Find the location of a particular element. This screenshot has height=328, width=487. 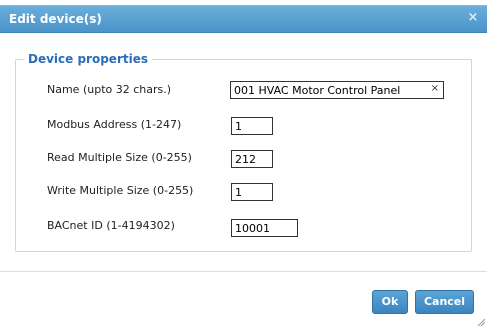

device-properties-legend: Device properties is located at coordinates (88, 59).